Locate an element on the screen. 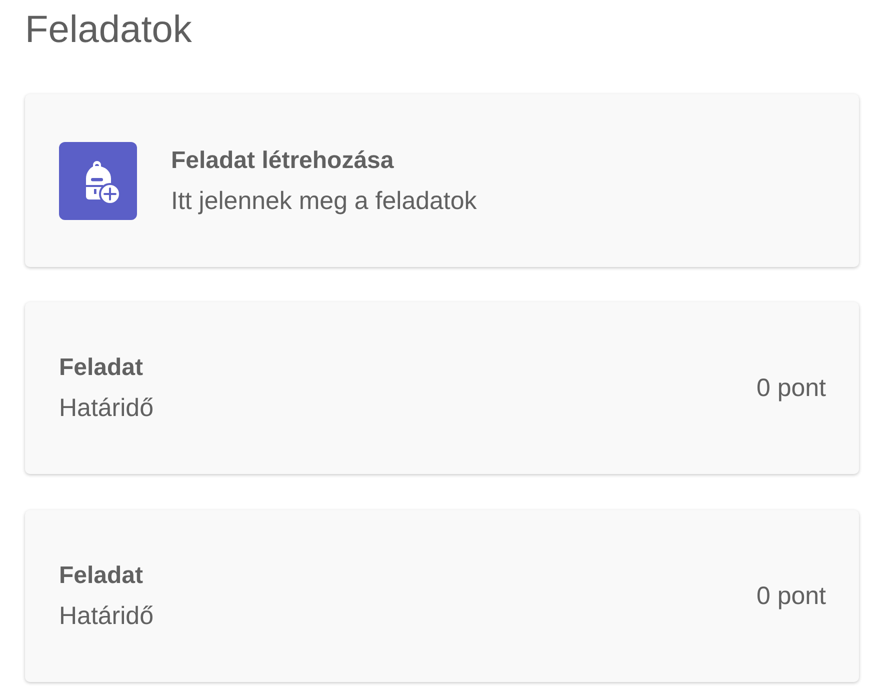 Image resolution: width=890 pixels, height=700 pixels. page-title: Feladatok is located at coordinates (108, 30).